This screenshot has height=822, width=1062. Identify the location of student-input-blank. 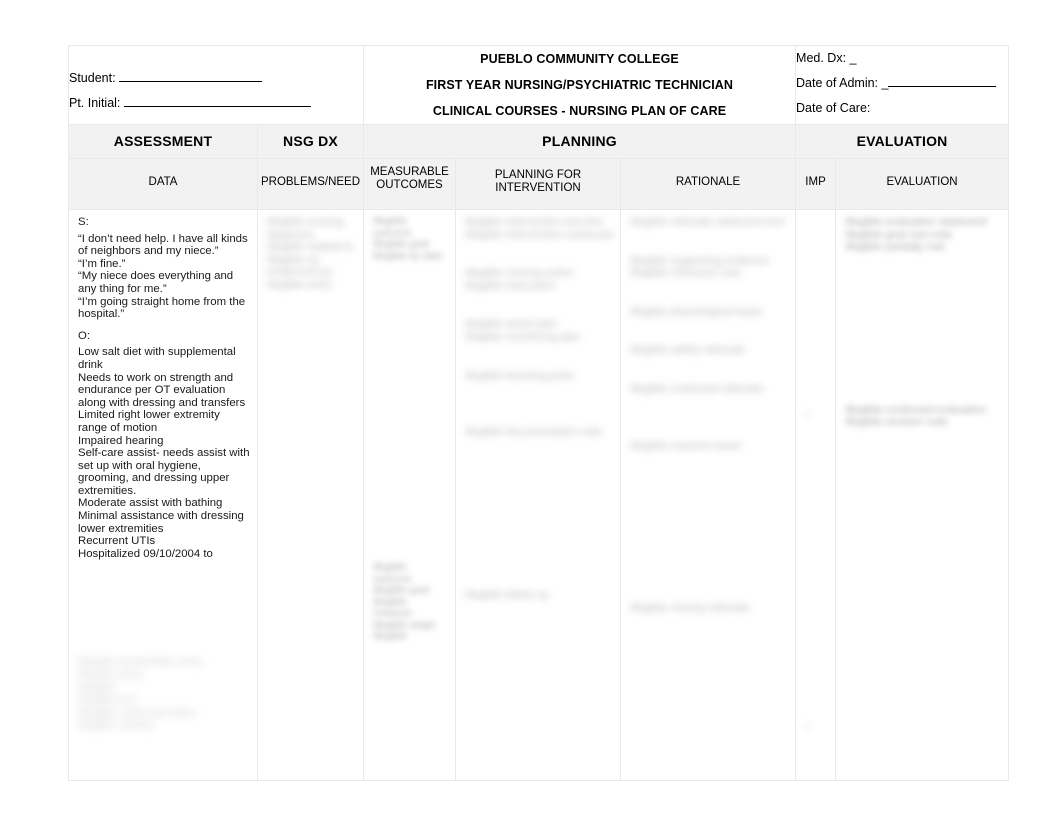
(191, 81).